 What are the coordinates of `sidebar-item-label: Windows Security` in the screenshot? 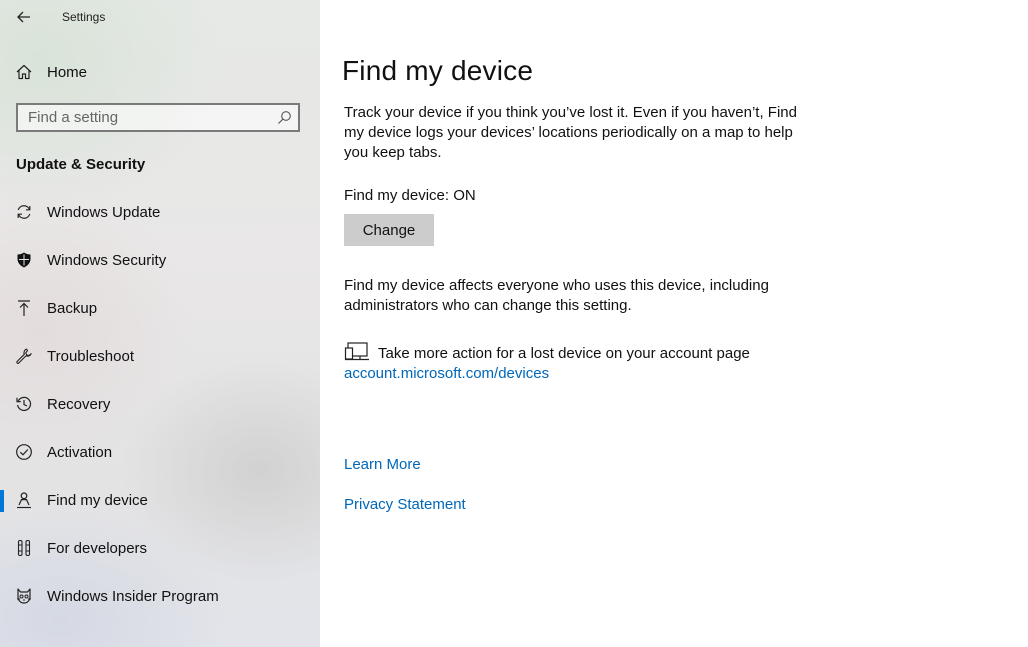 It's located at (107, 260).